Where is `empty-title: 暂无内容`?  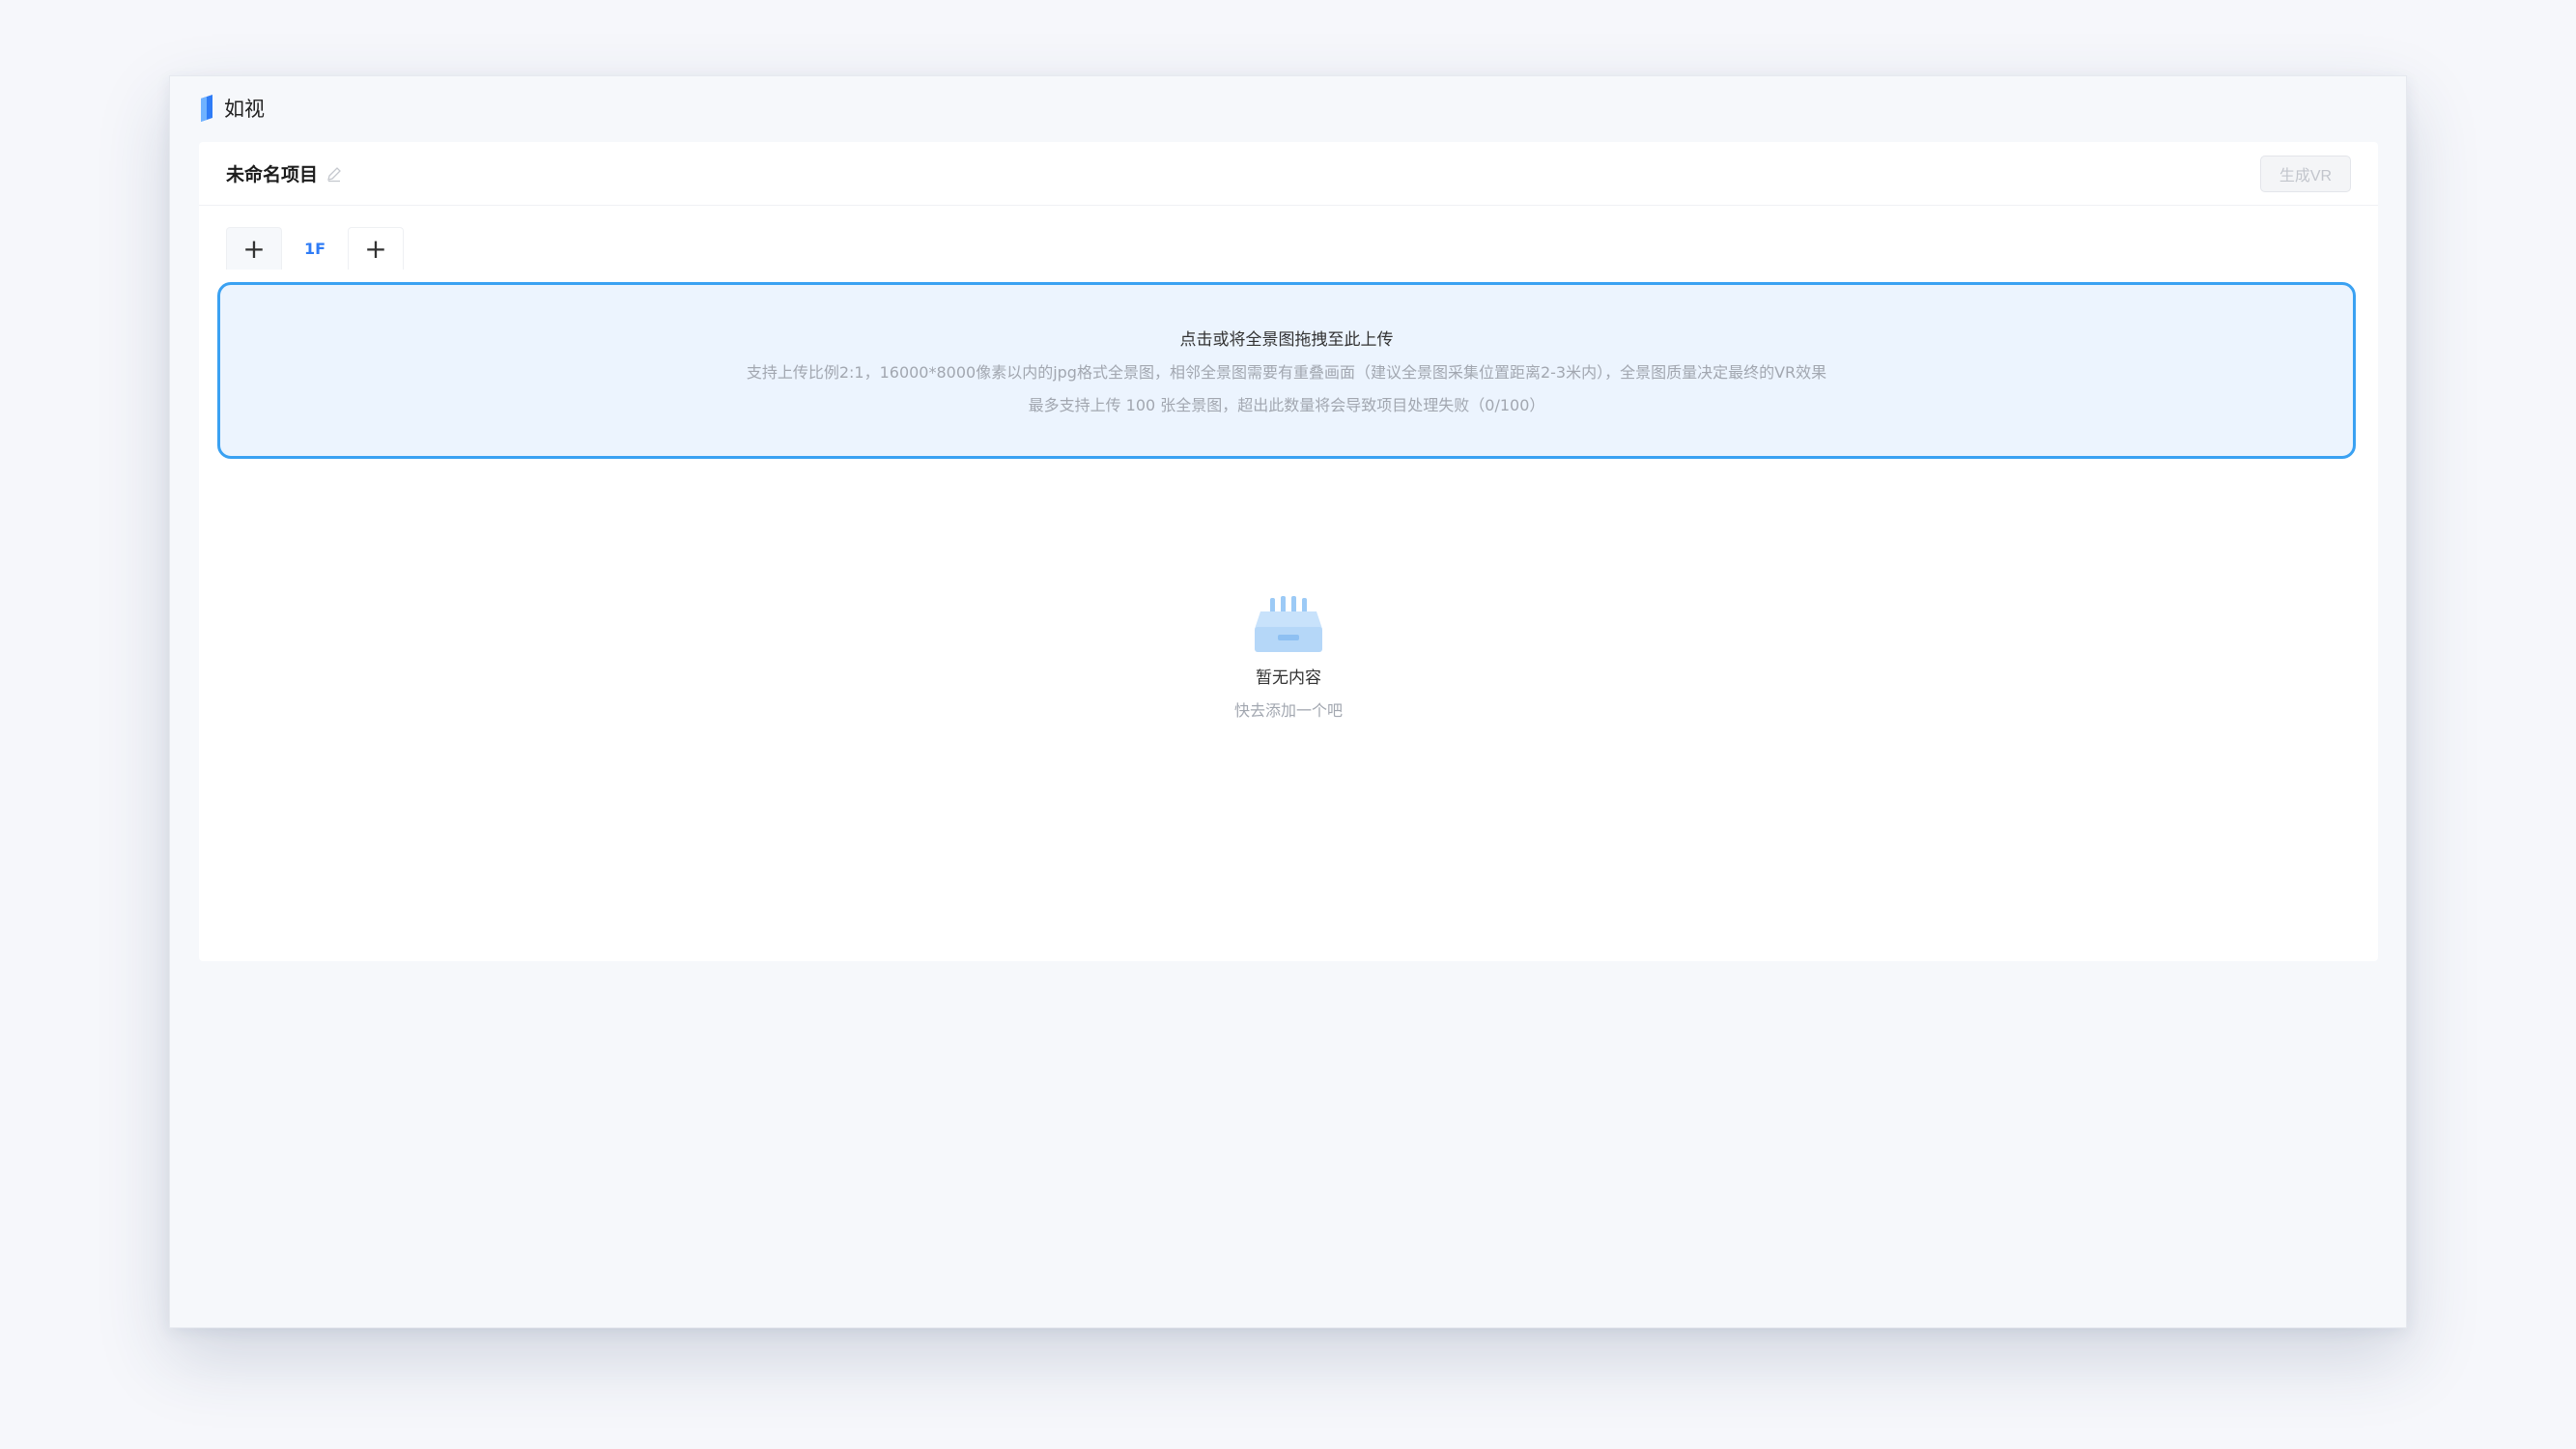
empty-title: 暂无内容 is located at coordinates (1288, 678).